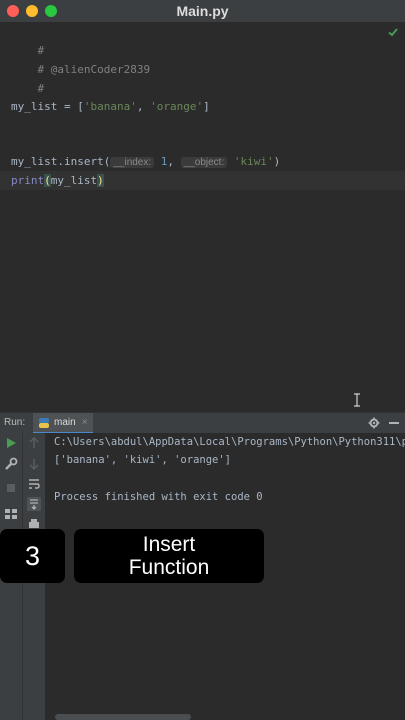 Image resolution: width=405 pixels, height=720 pixels. What do you see at coordinates (85, 422) in the screenshot?
I see `close-tab-icon: ×` at bounding box center [85, 422].